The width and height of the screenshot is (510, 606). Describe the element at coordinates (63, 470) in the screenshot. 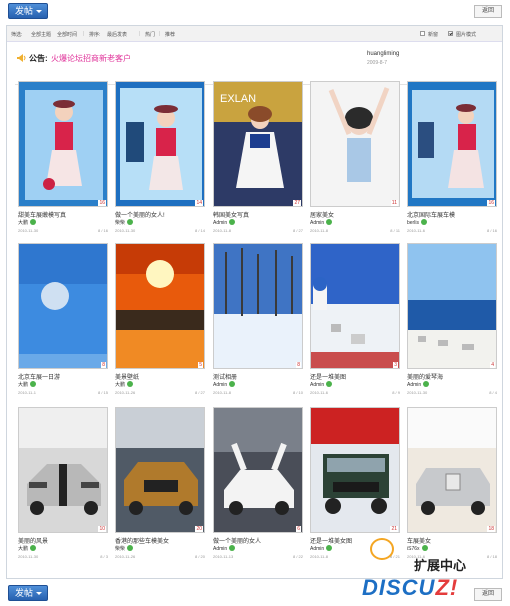

I see `album-thumbnail: 10` at that location.